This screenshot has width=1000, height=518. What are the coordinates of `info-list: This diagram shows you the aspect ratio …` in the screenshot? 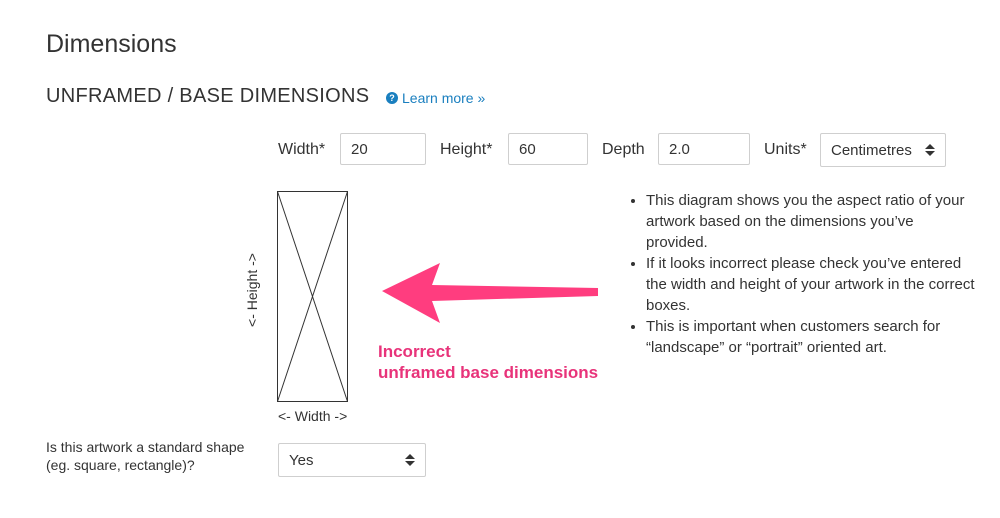 It's located at (799, 274).